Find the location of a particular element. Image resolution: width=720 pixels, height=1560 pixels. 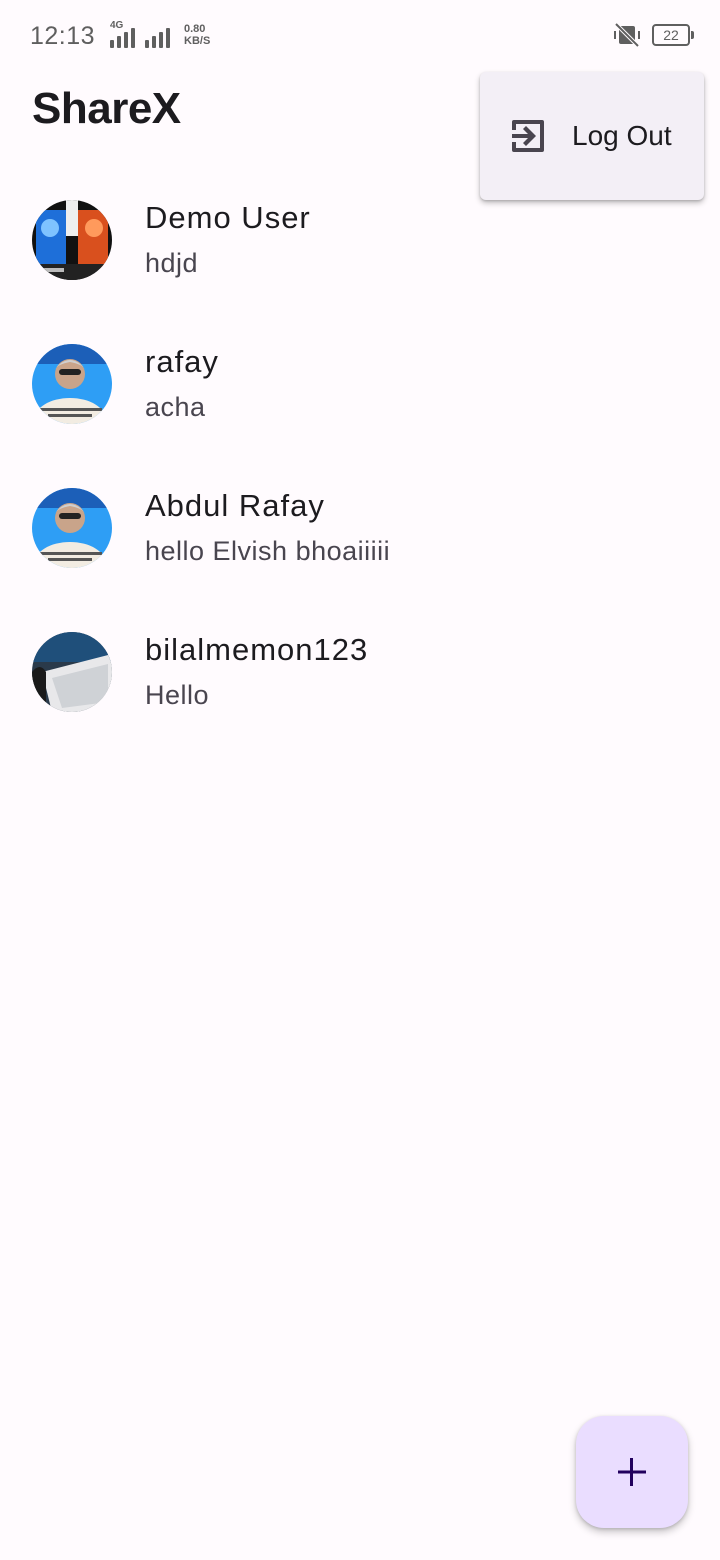

status-right: 22 is located at coordinates (653, 35).